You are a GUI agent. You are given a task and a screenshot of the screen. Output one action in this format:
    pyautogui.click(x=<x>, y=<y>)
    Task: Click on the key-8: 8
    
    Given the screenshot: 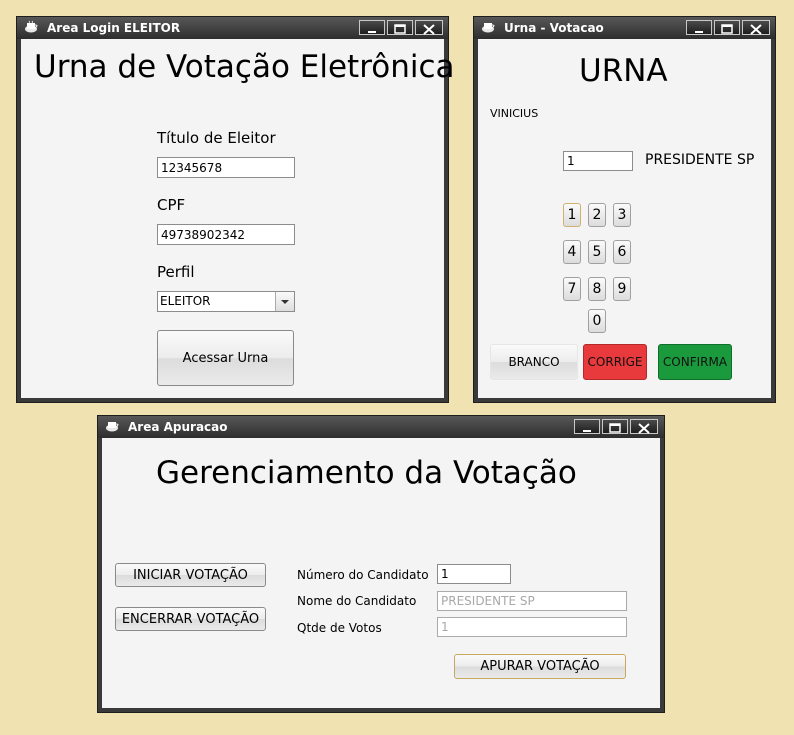 What is the action you would take?
    pyautogui.click(x=597, y=289)
    